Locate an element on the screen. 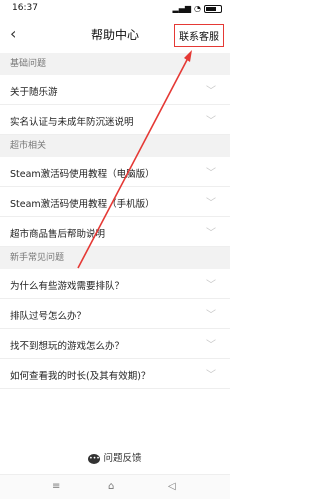 This screenshot has width=320, height=499. list-item: 实名认证与未成年防沉迷说明 ﹀ is located at coordinates (115, 120).